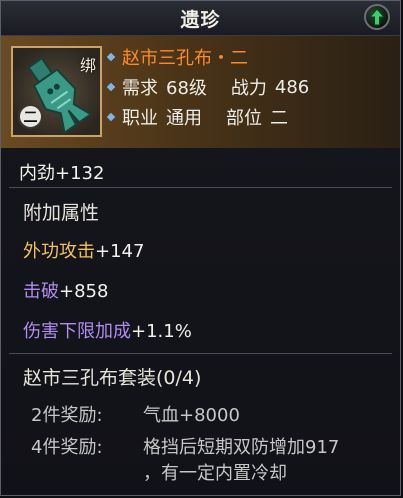 The height and width of the screenshot is (498, 403). What do you see at coordinates (184, 118) in the screenshot?
I see `class-value: 通用` at bounding box center [184, 118].